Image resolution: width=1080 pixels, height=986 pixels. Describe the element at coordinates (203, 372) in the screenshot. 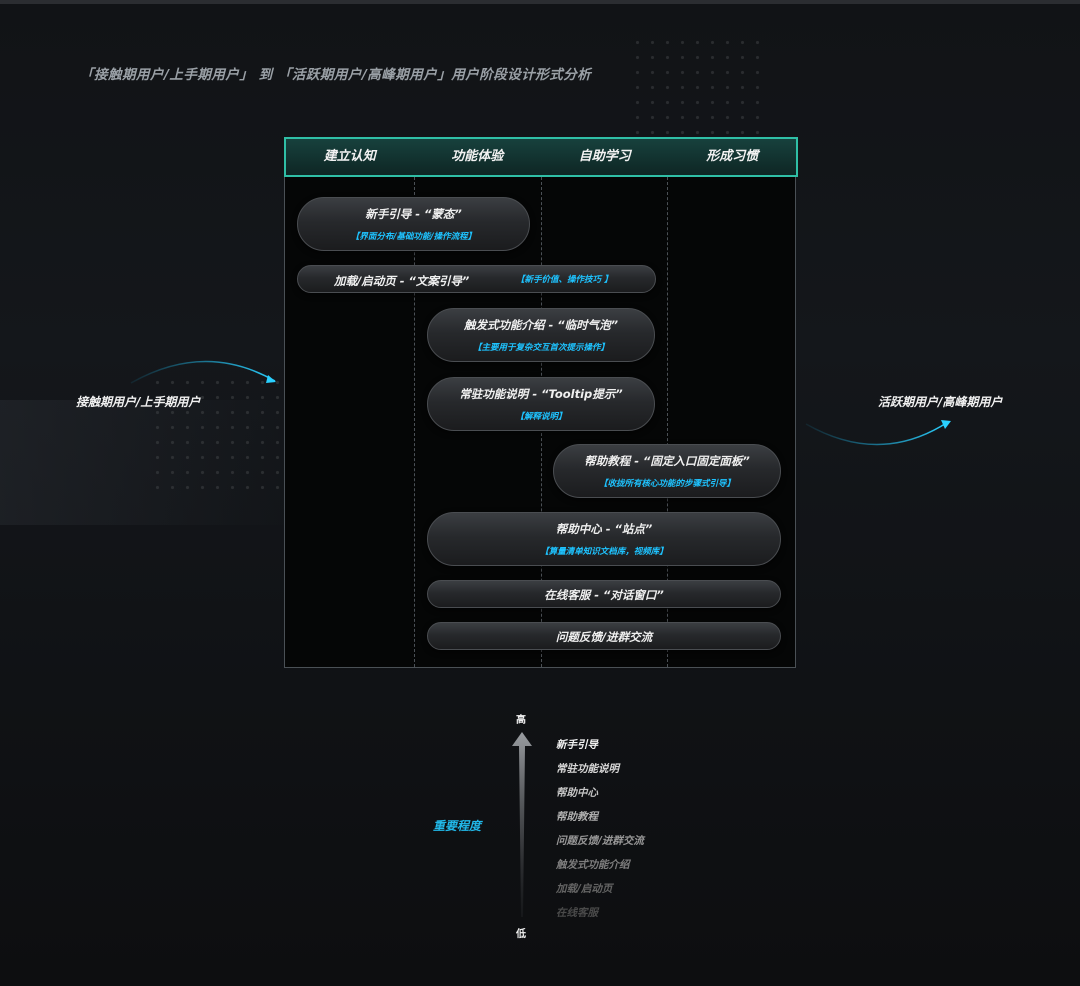

I see `left-arc-arrow` at that location.